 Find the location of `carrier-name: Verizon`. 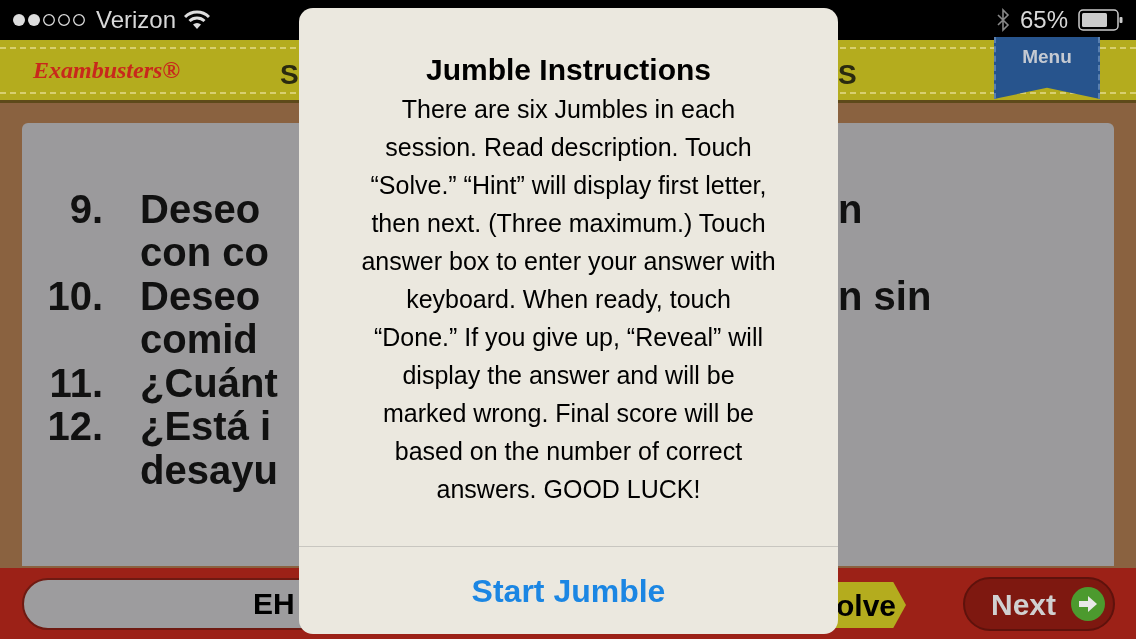

carrier-name: Verizon is located at coordinates (136, 20).